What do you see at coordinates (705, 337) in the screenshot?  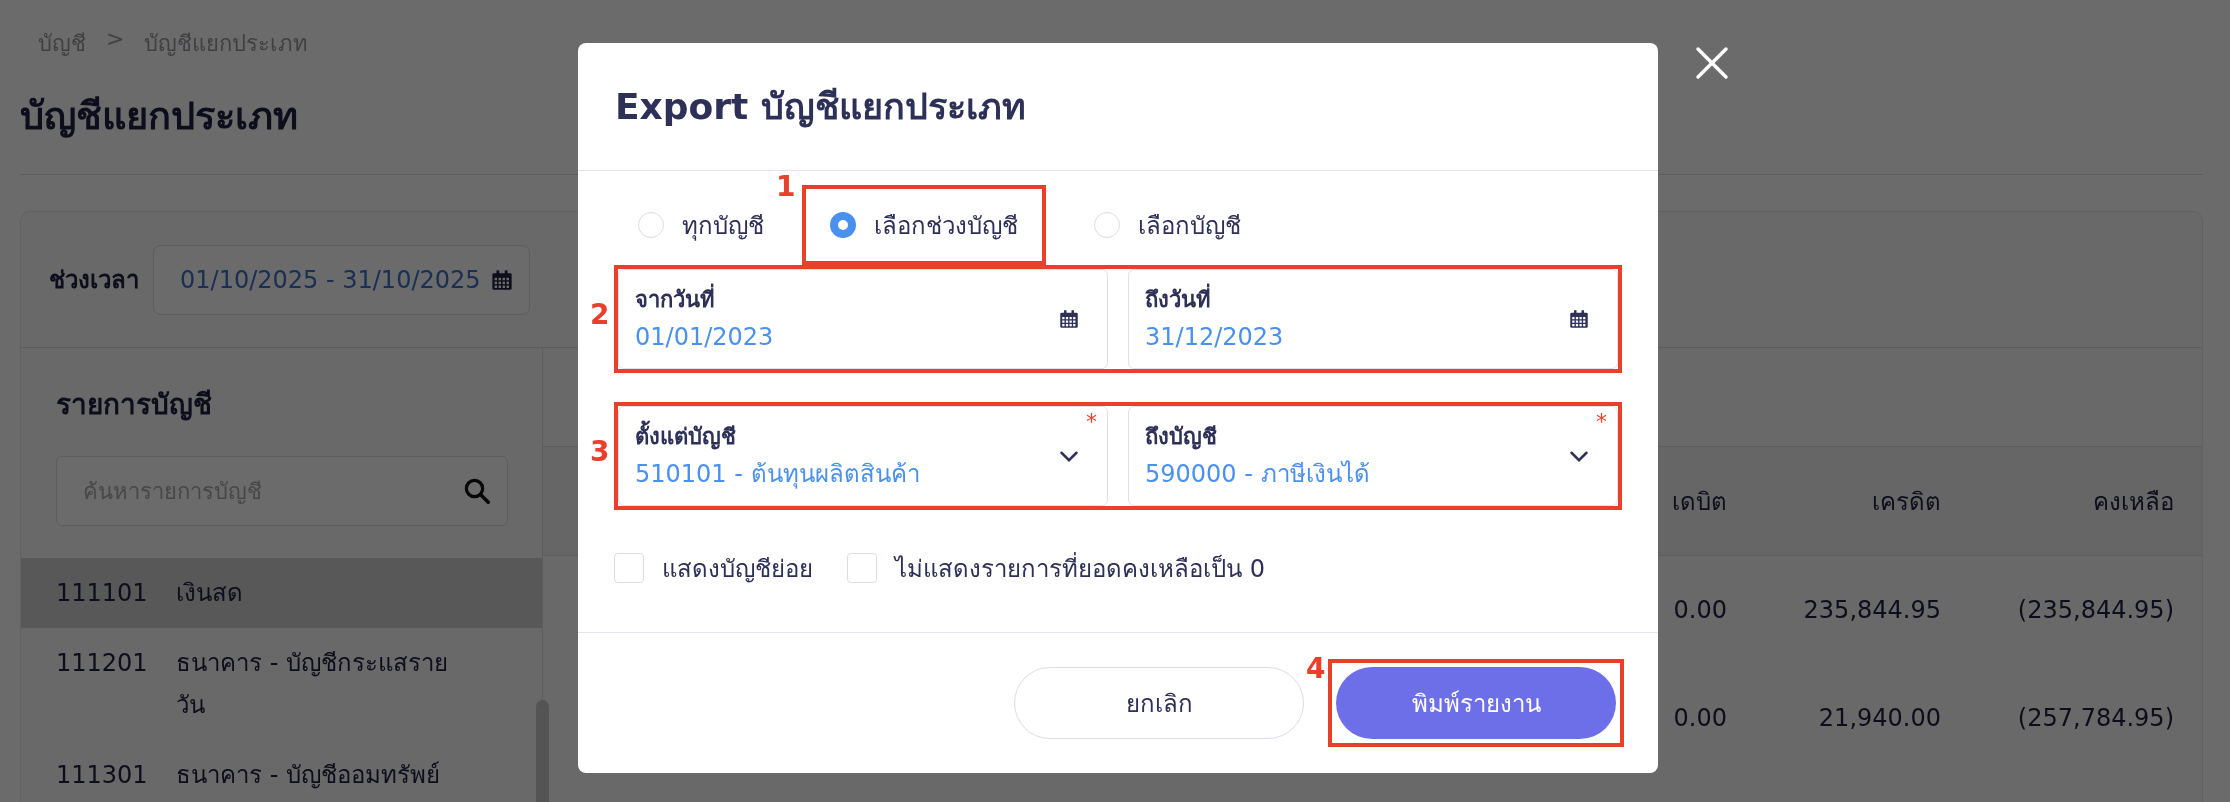 I see `field-value: 01/01/2023` at bounding box center [705, 337].